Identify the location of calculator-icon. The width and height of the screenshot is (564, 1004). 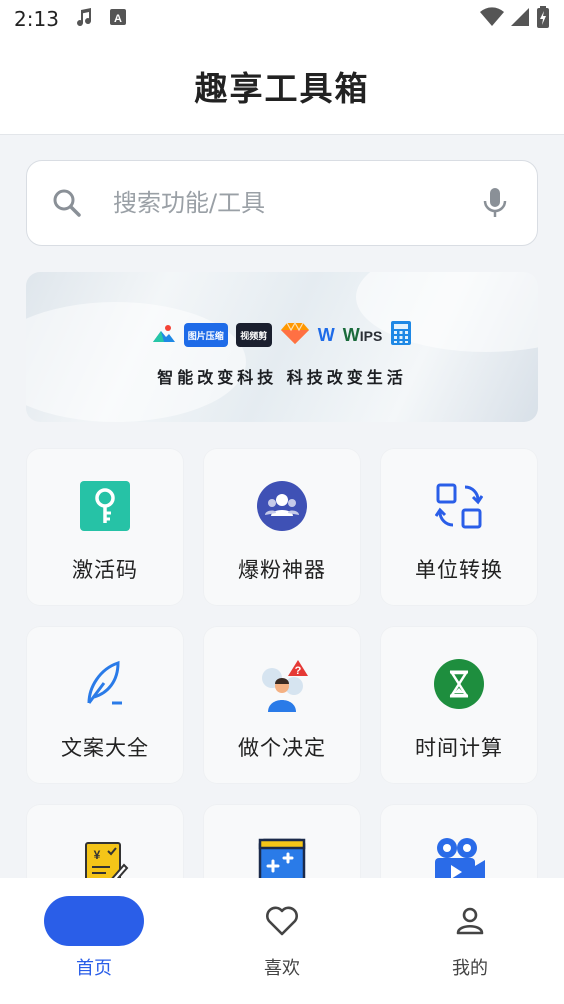
(401, 335).